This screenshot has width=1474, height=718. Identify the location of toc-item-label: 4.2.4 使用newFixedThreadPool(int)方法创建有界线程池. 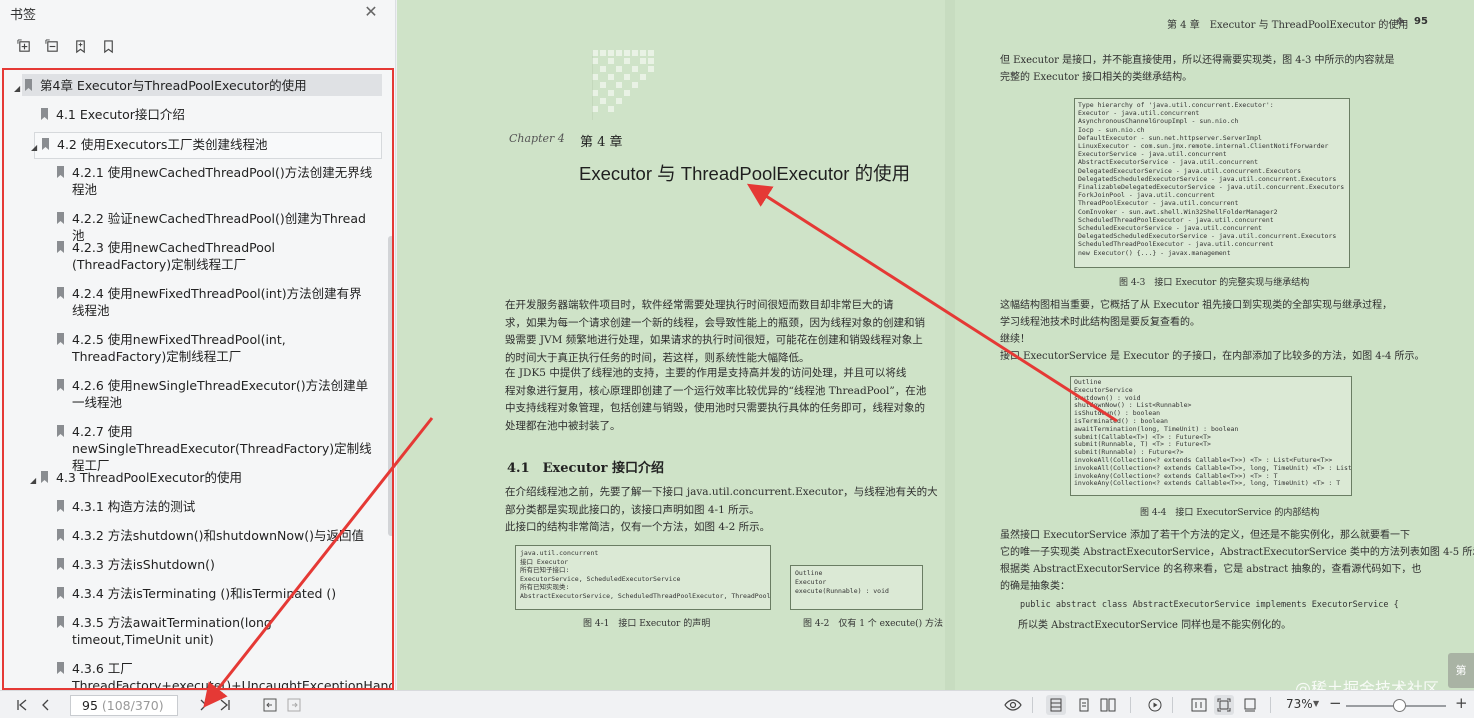
(217, 302).